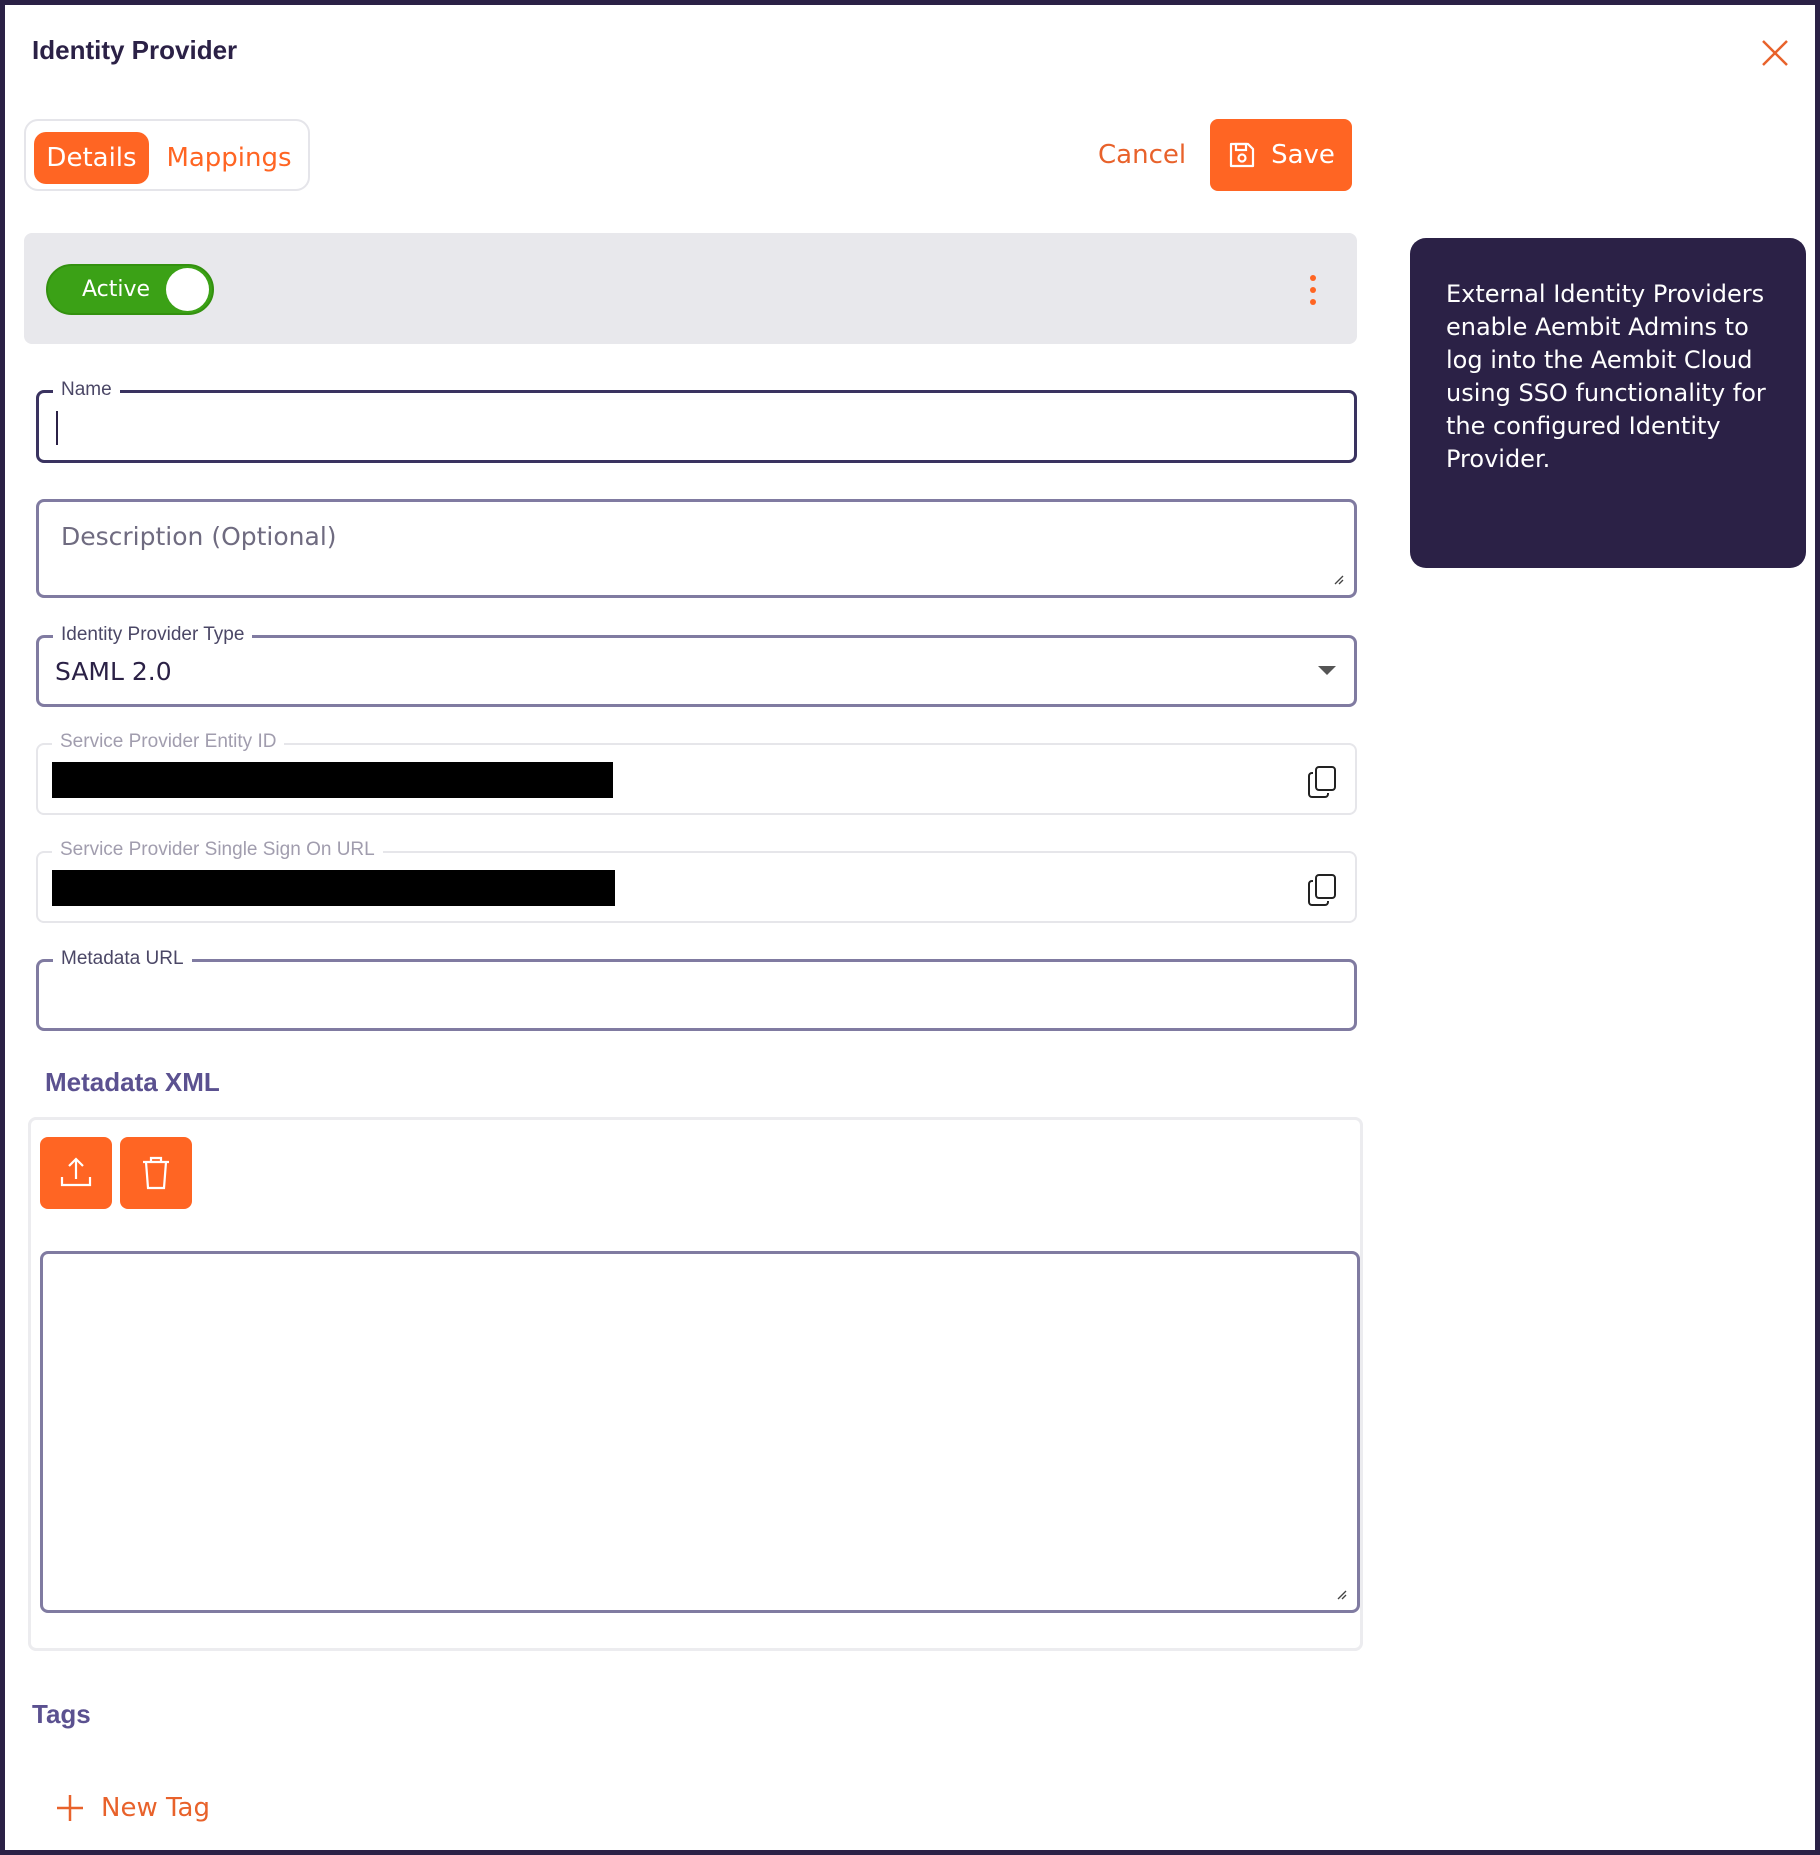  I want to click on metadata-url-field: Metadata URL, so click(696, 989).